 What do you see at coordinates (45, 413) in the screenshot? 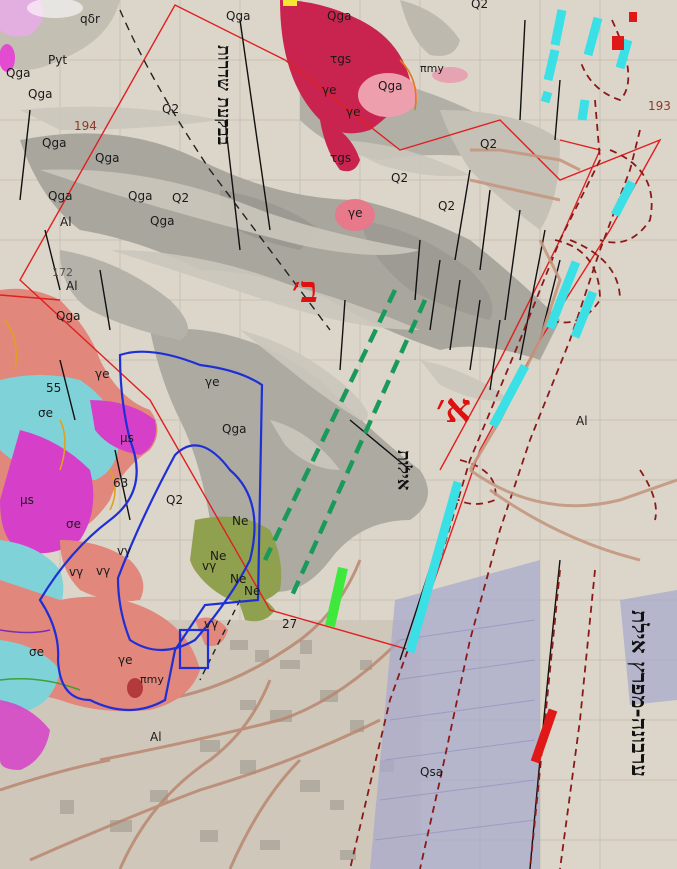
I see `label-oe-1: σe` at bounding box center [45, 413].